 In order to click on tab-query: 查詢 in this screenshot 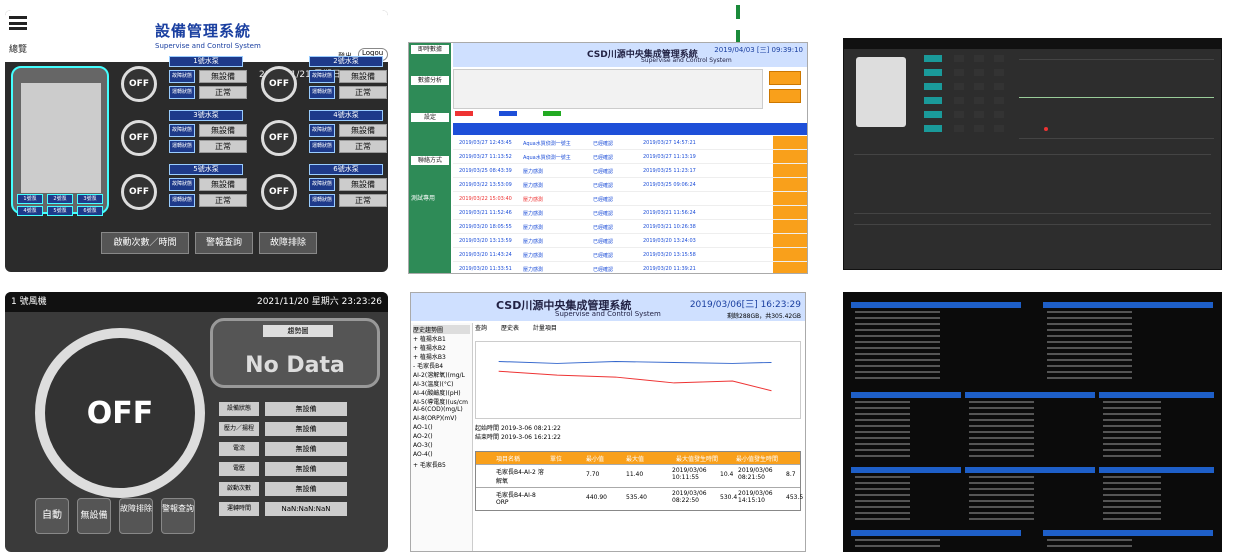, I will do `click(481, 328)`.